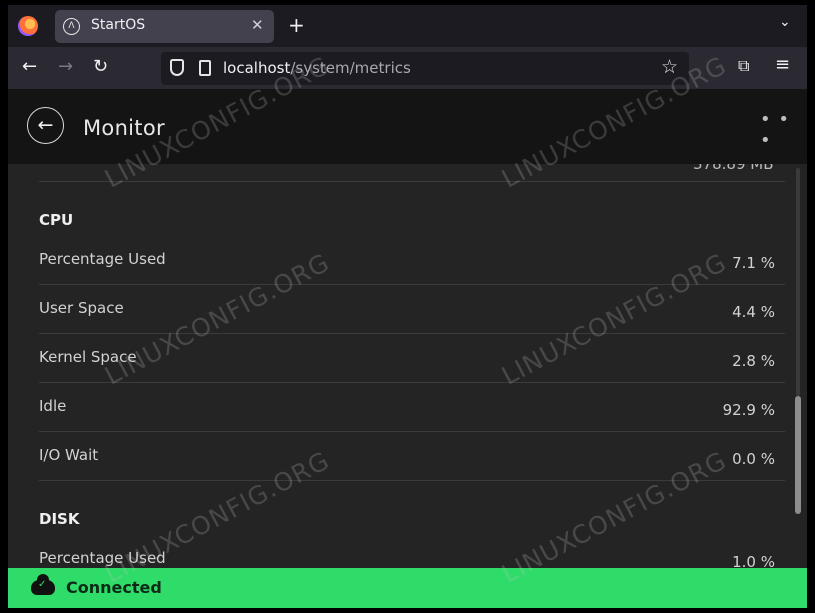  I want to click on back-button: ←, so click(29, 66).